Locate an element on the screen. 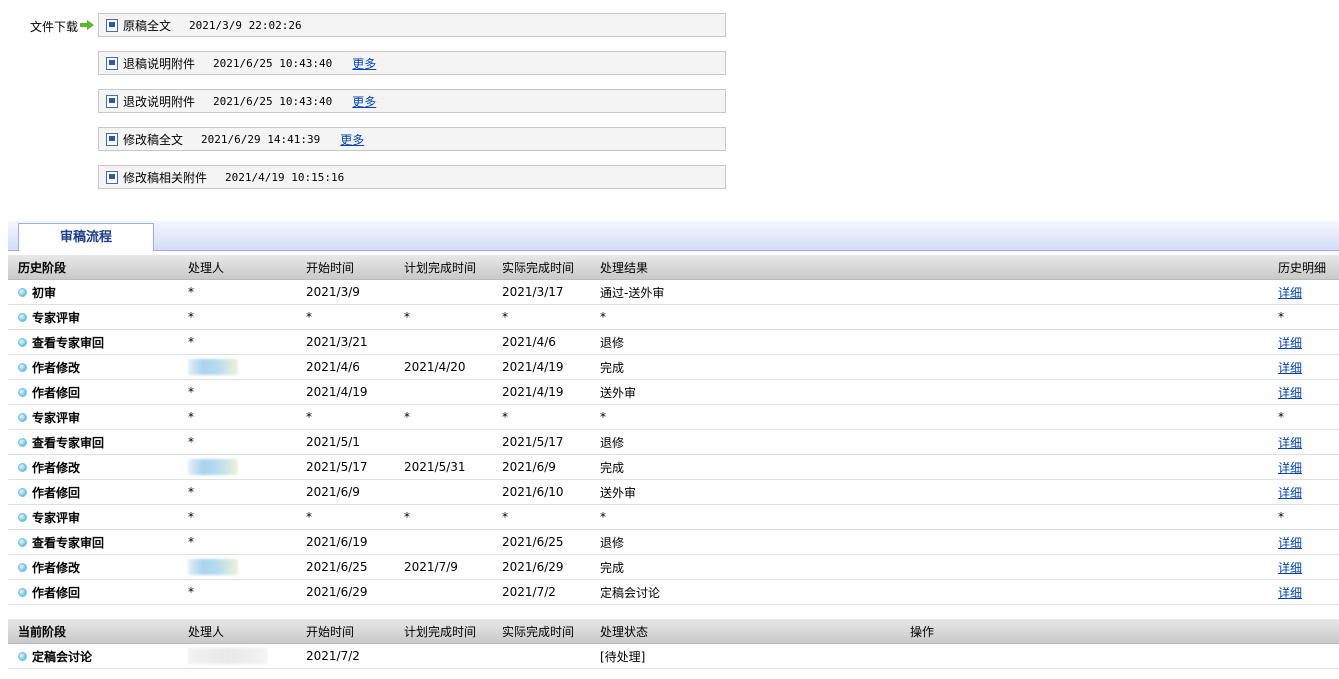  file-name-link: 退稿说明附件 is located at coordinates (159, 63).